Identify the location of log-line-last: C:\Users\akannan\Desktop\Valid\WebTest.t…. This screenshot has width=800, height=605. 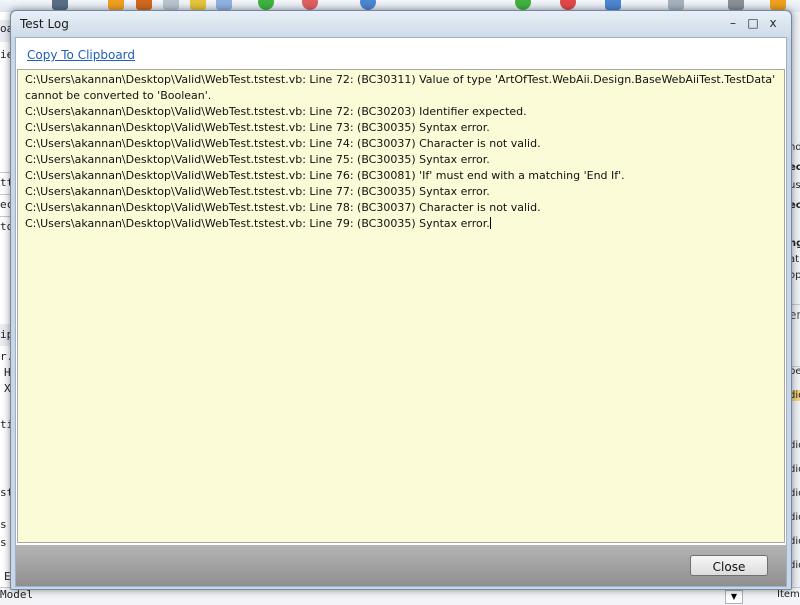
(401, 224).